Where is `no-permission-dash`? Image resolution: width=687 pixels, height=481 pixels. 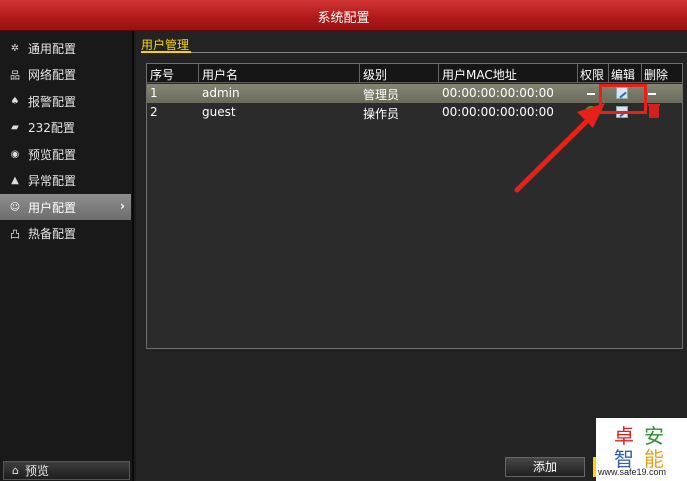 no-permission-dash is located at coordinates (591, 94).